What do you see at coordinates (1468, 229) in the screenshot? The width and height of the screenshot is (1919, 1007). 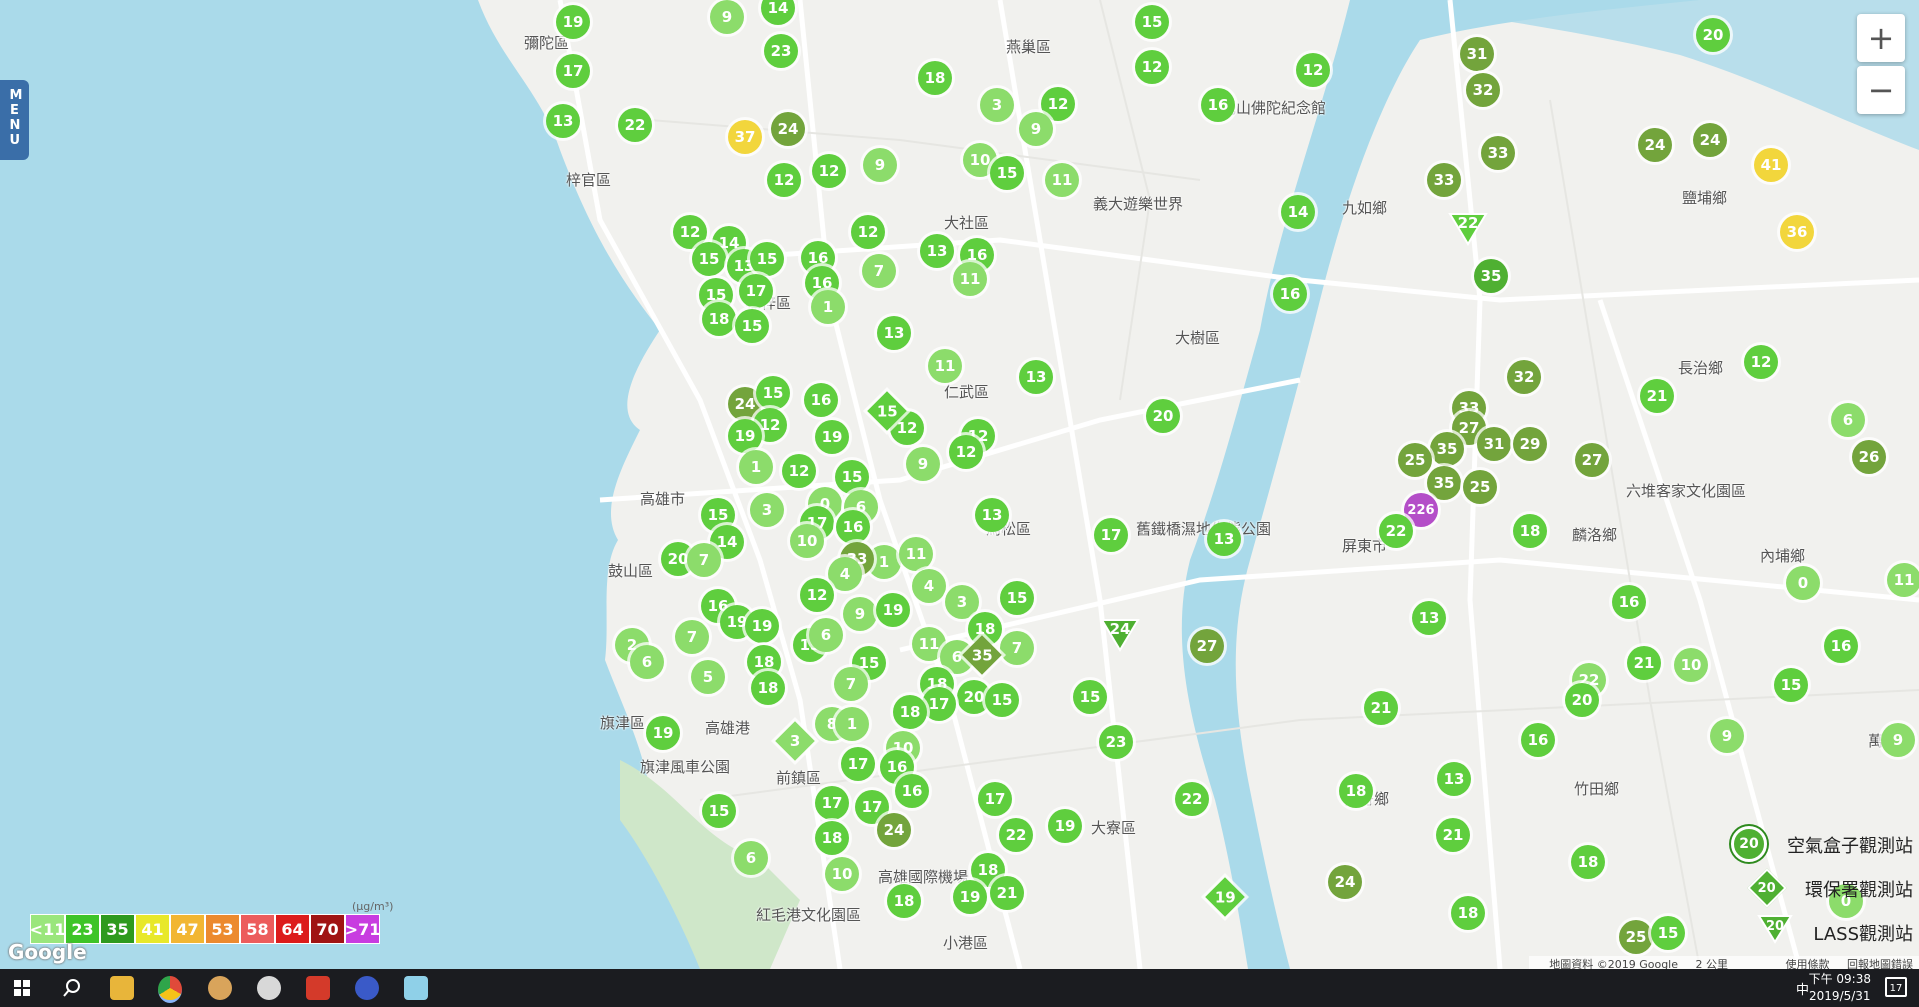 I see `lass-station-marker: 22` at bounding box center [1468, 229].